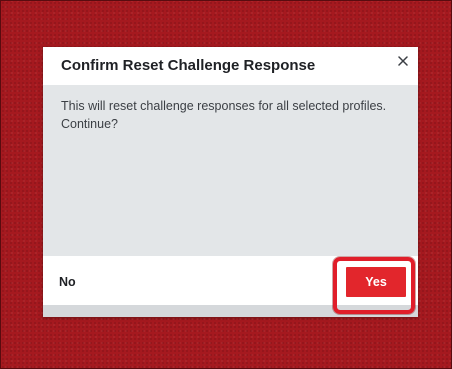 The height and width of the screenshot is (369, 452). Describe the element at coordinates (230, 311) in the screenshot. I see `dialog-bottom-strip` at that location.